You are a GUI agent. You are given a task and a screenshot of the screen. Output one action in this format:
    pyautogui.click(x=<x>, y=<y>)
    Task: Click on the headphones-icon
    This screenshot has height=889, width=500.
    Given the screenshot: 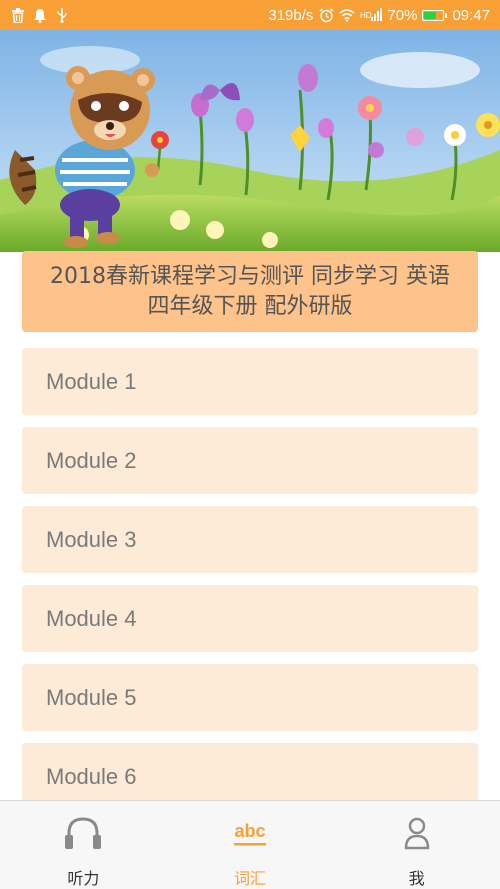 What is the action you would take?
    pyautogui.click(x=83, y=835)
    